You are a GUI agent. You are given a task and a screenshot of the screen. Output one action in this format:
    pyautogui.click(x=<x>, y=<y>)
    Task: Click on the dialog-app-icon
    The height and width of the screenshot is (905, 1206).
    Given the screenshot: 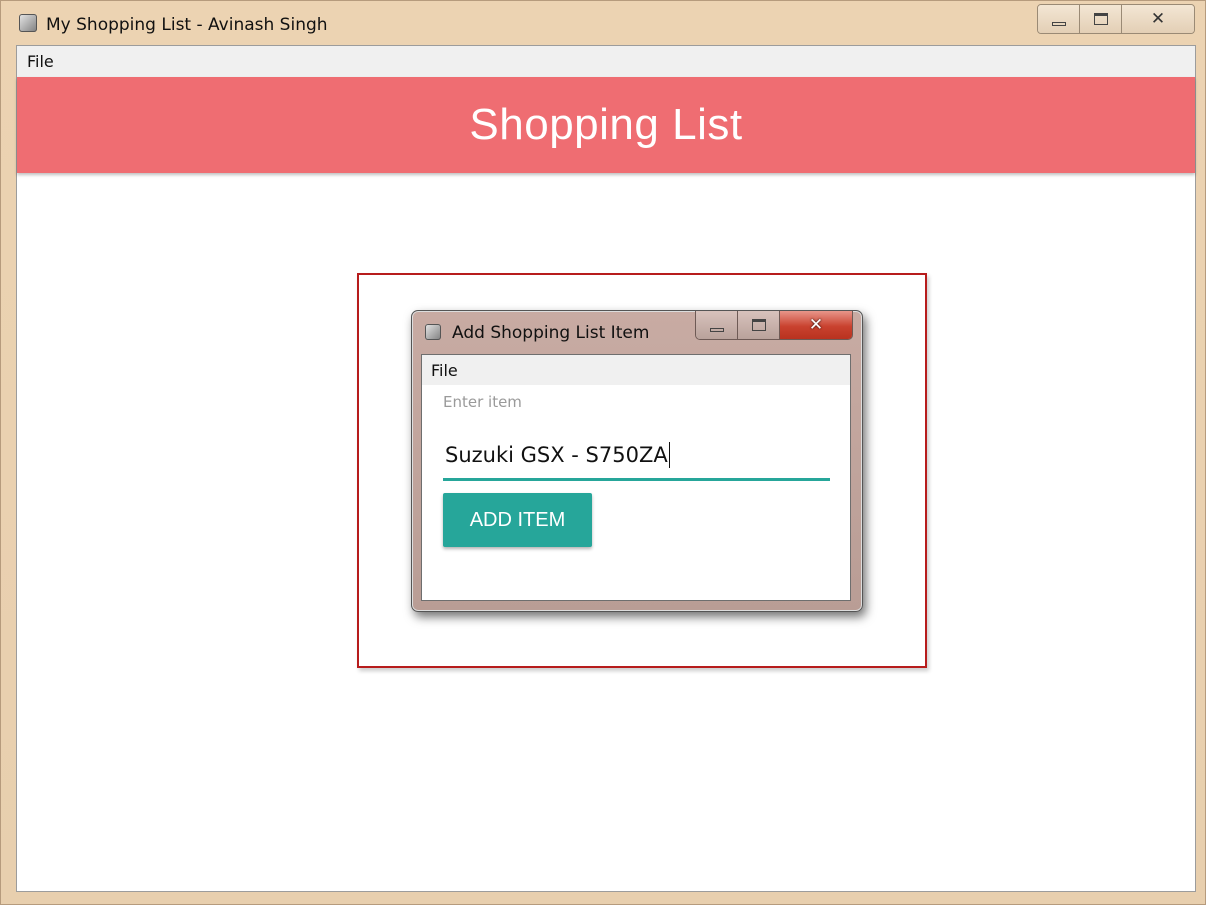 What is the action you would take?
    pyautogui.click(x=433, y=332)
    